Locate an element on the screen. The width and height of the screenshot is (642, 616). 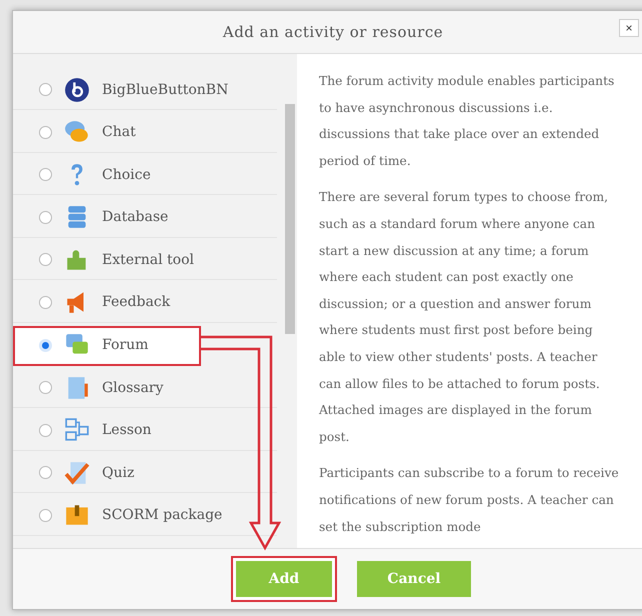
description-paragraph: Participants can subscribe to a forum to receive notifications of new forum posts. A teacher can set the subscription mode is located at coordinates (469, 500).